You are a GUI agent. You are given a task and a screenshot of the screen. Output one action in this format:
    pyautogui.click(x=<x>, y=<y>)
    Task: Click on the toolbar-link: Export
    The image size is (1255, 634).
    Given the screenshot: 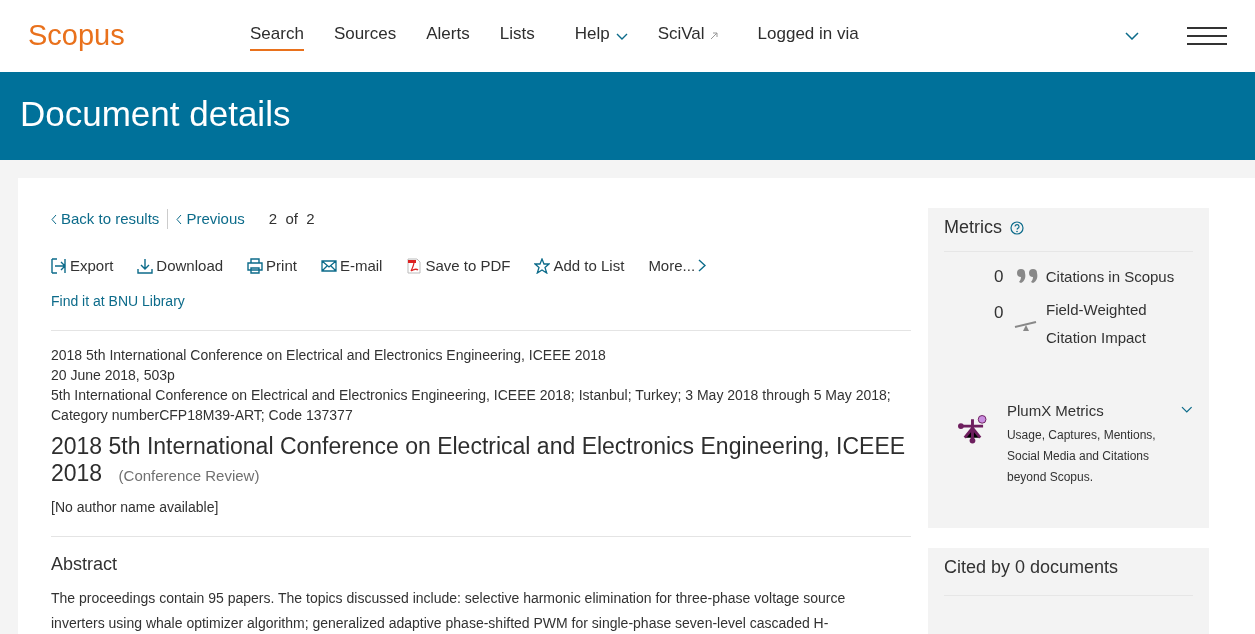 What is the action you would take?
    pyautogui.click(x=82, y=265)
    